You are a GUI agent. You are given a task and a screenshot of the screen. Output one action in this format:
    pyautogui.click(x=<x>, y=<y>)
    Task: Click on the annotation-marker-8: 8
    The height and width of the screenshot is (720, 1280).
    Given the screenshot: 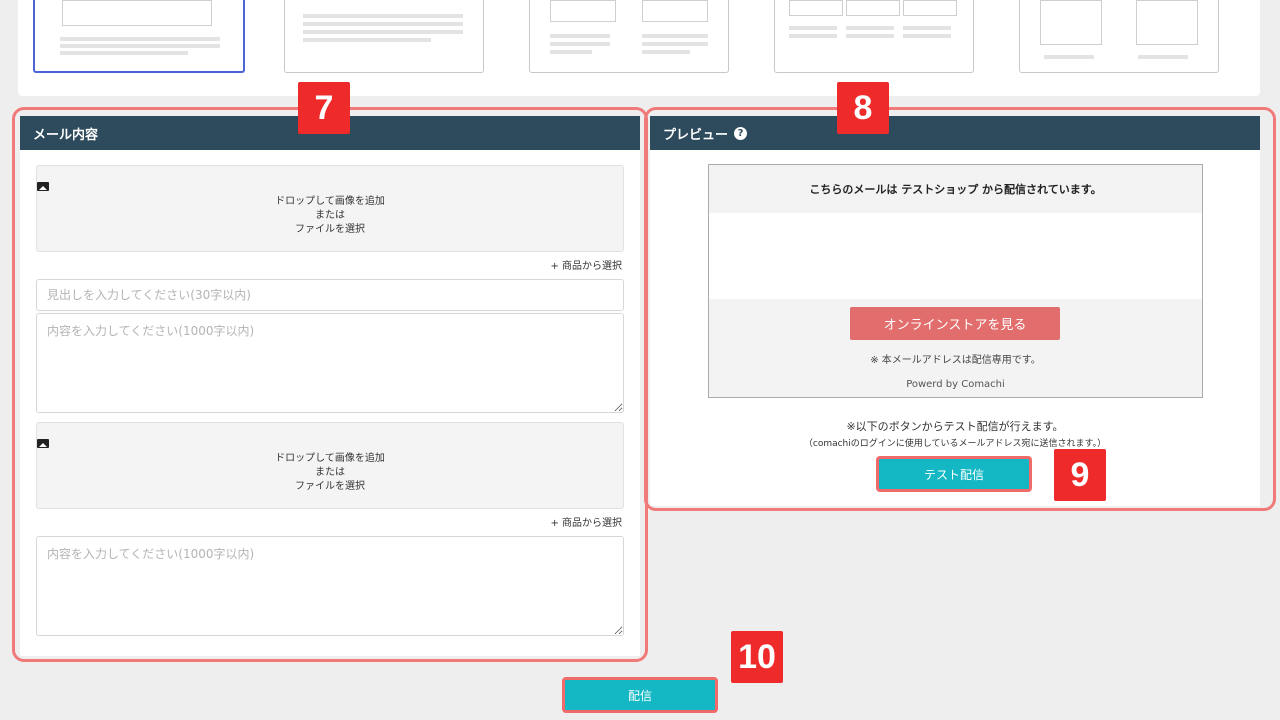 What is the action you would take?
    pyautogui.click(x=863, y=108)
    